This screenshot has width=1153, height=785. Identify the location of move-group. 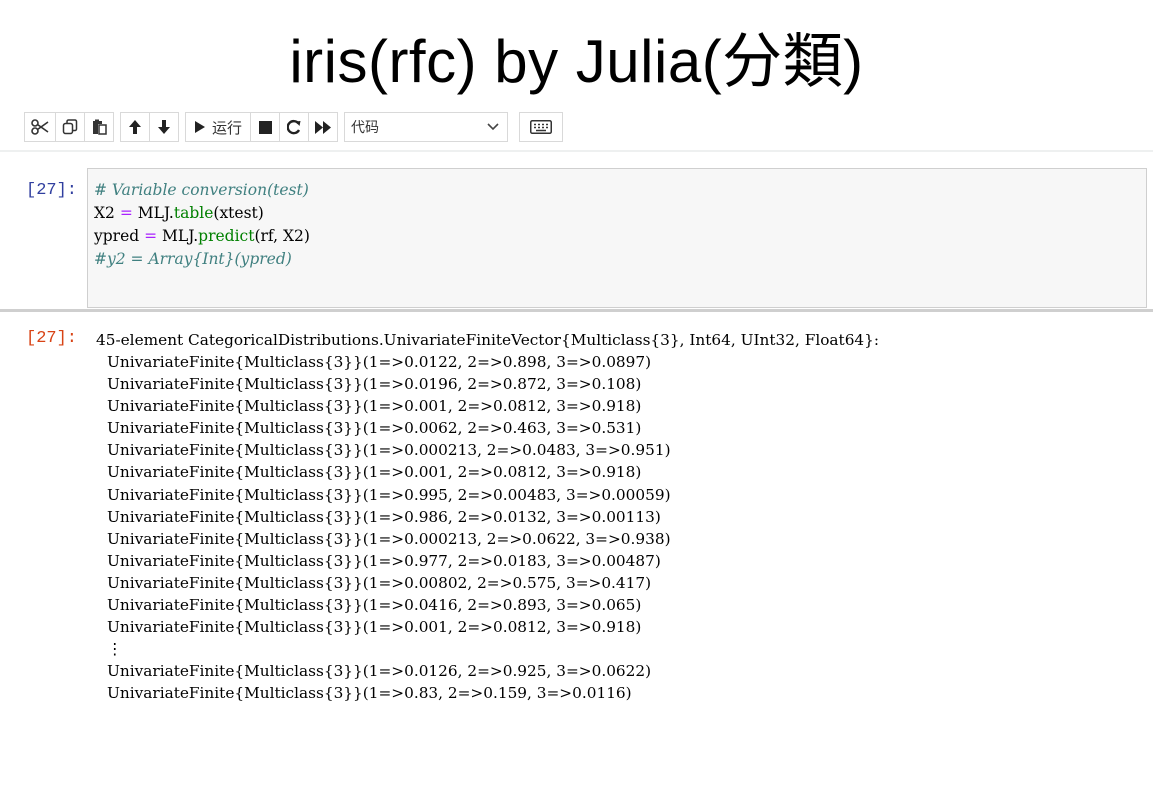
(149, 127).